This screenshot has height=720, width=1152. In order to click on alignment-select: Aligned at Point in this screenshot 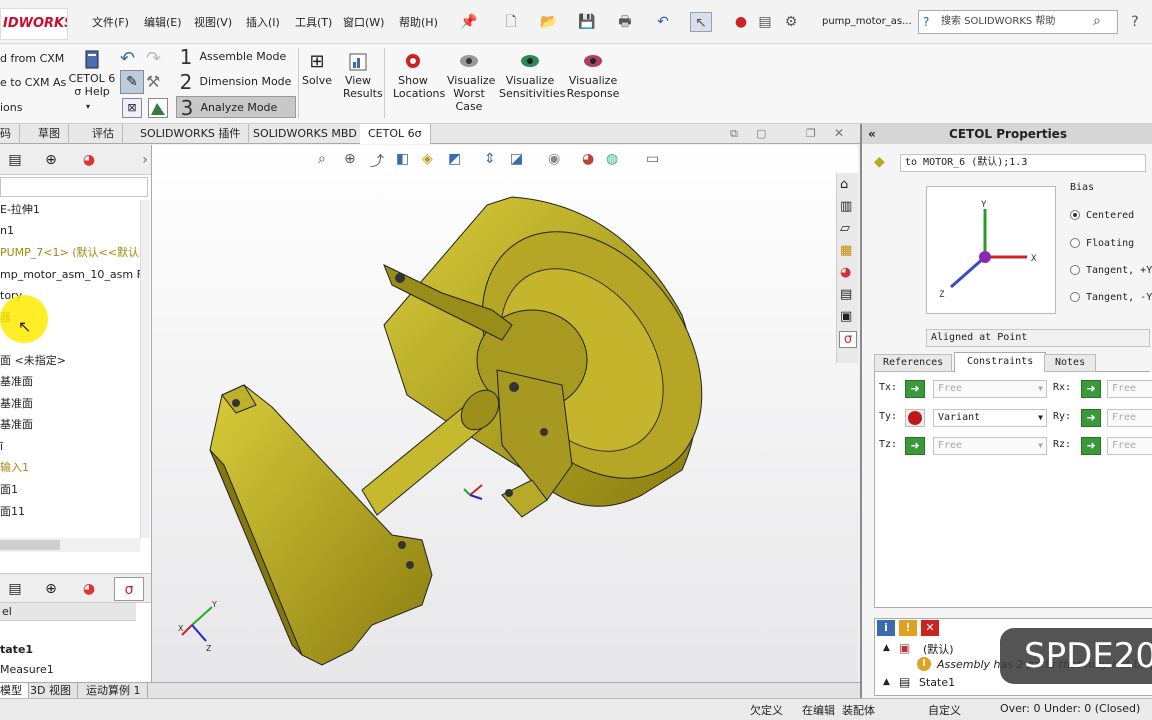, I will do `click(1038, 338)`.